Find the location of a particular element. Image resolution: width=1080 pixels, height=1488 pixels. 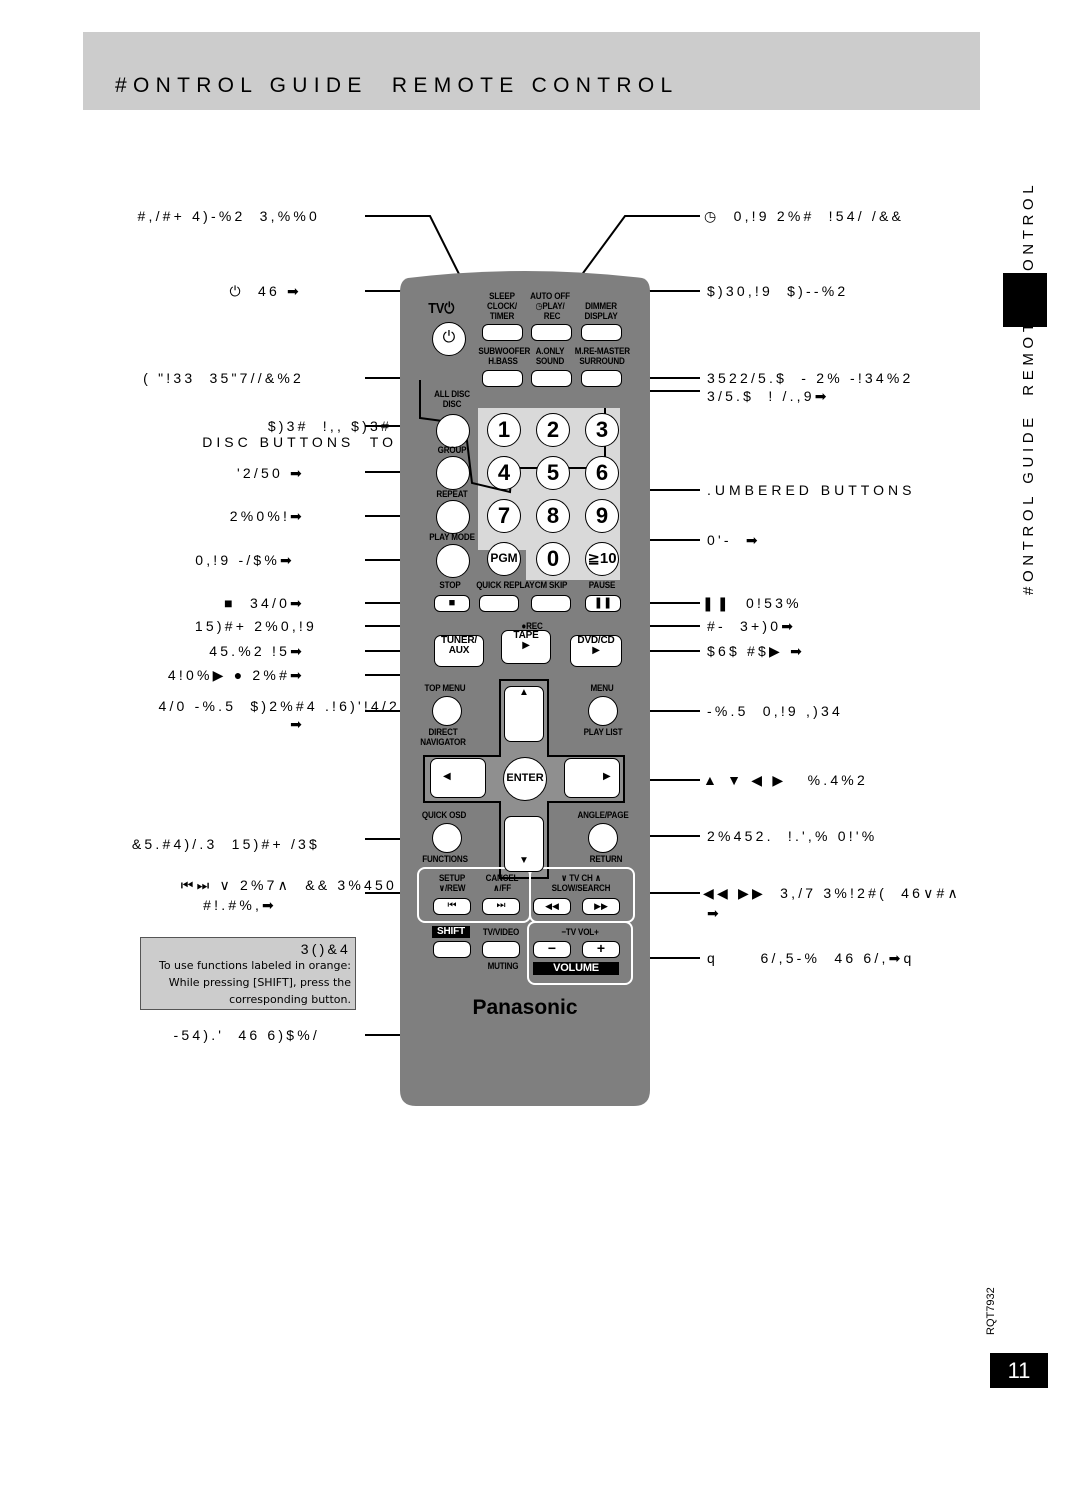

tv-video-muting-button is located at coordinates (501, 949).